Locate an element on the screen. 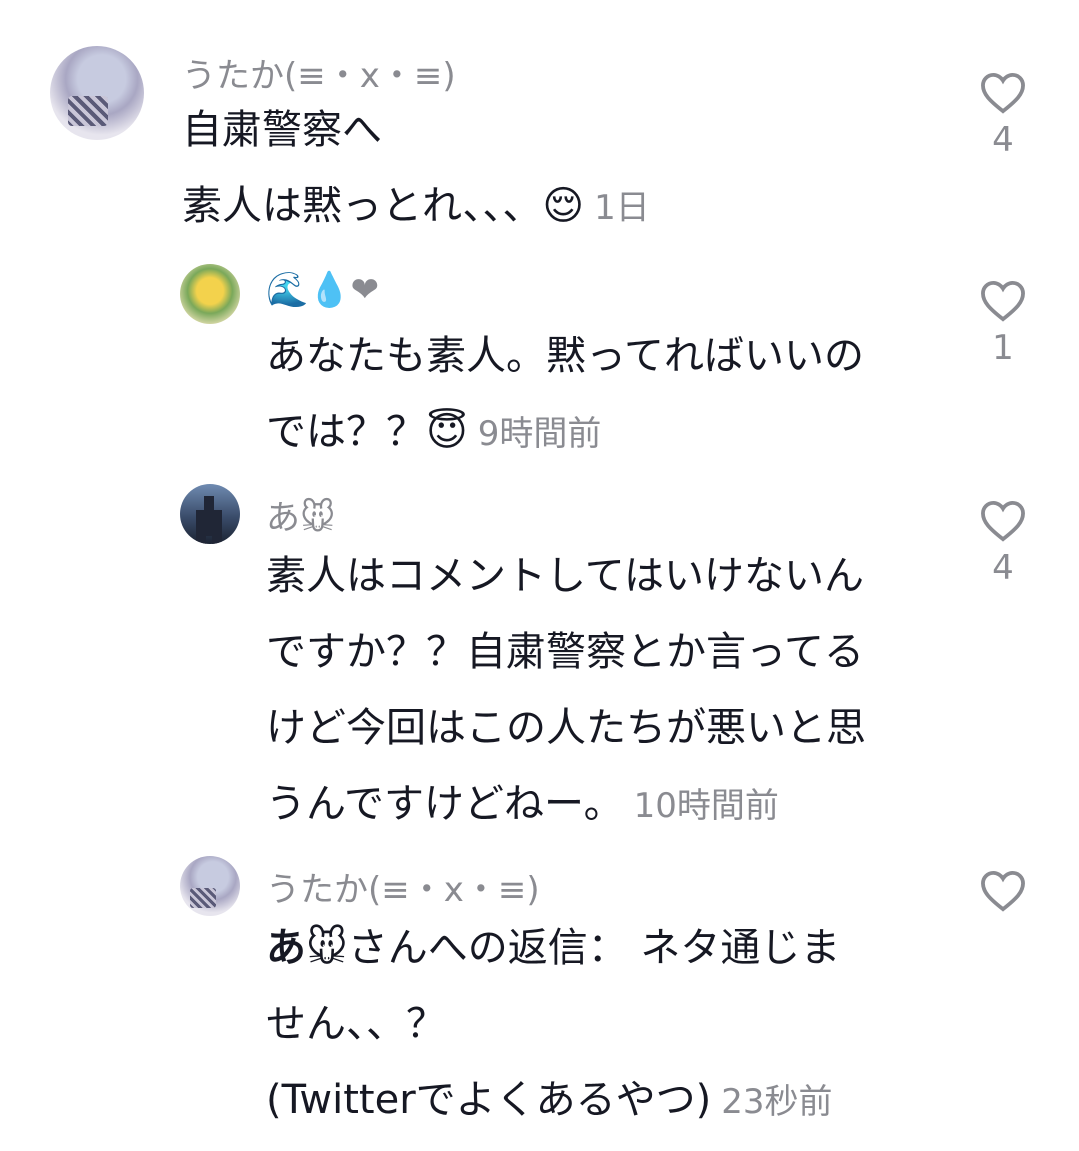  like-button: 1 is located at coordinates (1003, 324).